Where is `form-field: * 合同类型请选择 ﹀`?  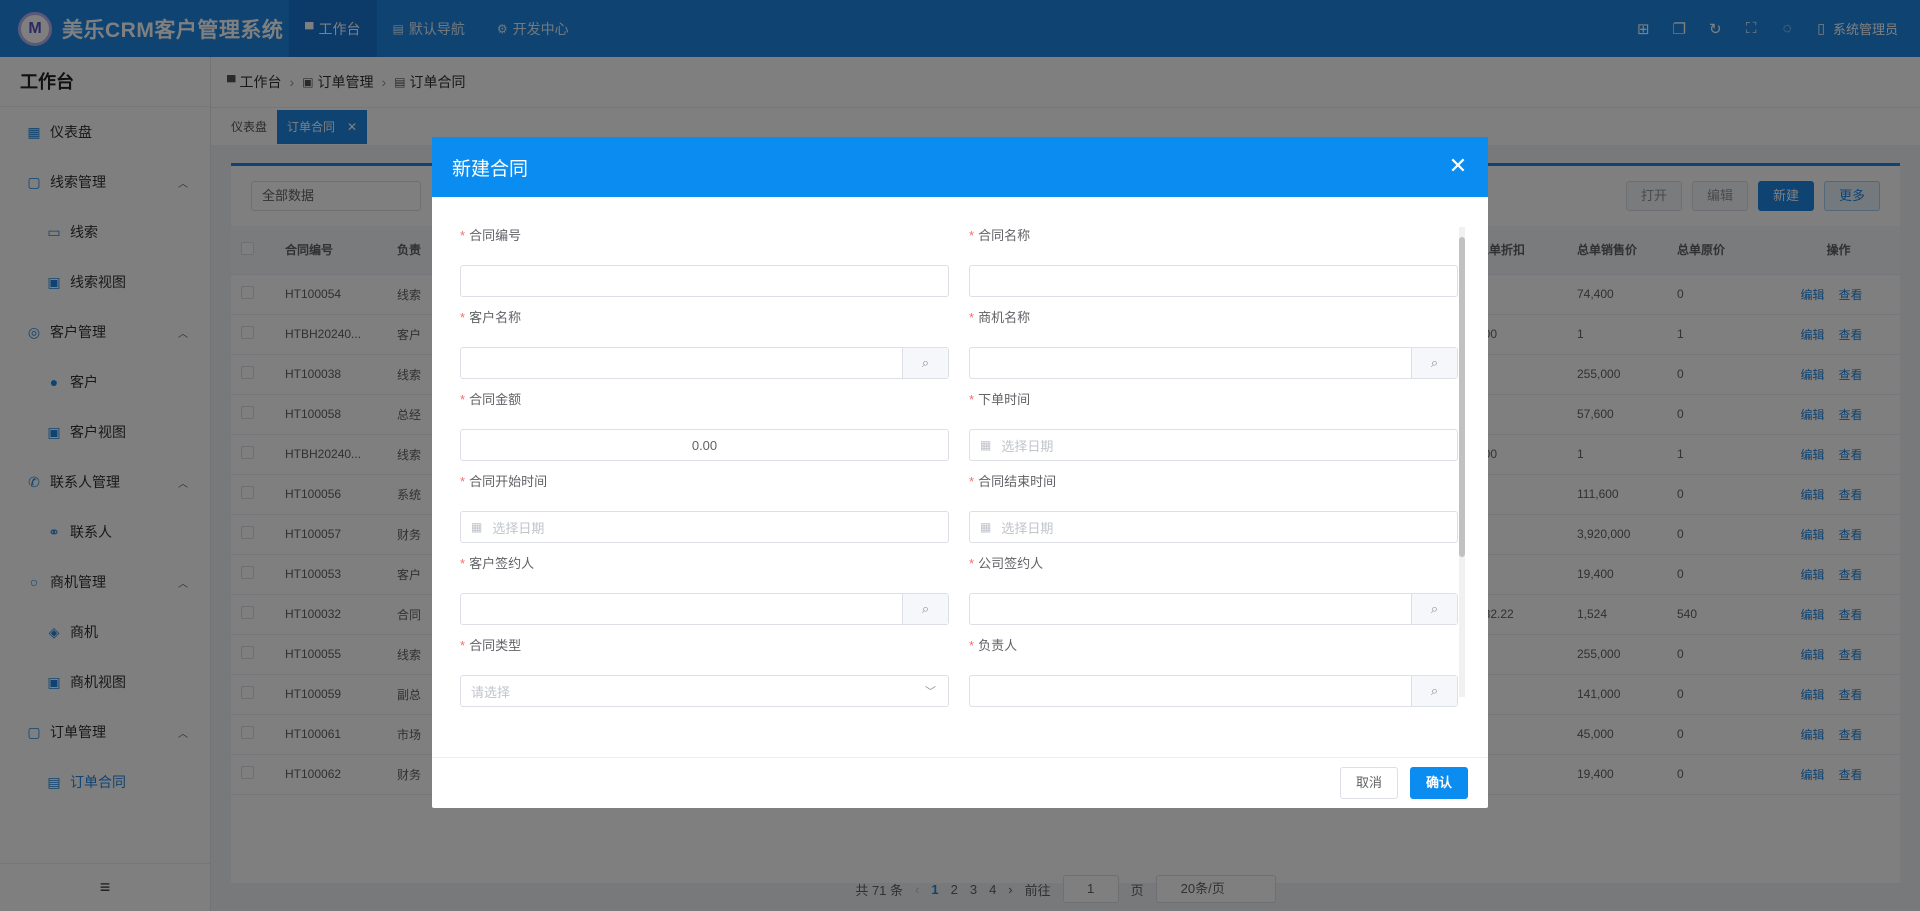
form-field: * 合同类型请选择 ﹀ is located at coordinates (704, 671).